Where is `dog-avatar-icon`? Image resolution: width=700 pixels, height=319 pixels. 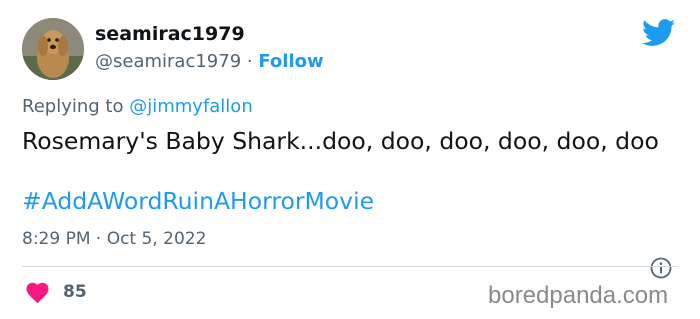 dog-avatar-icon is located at coordinates (53, 49).